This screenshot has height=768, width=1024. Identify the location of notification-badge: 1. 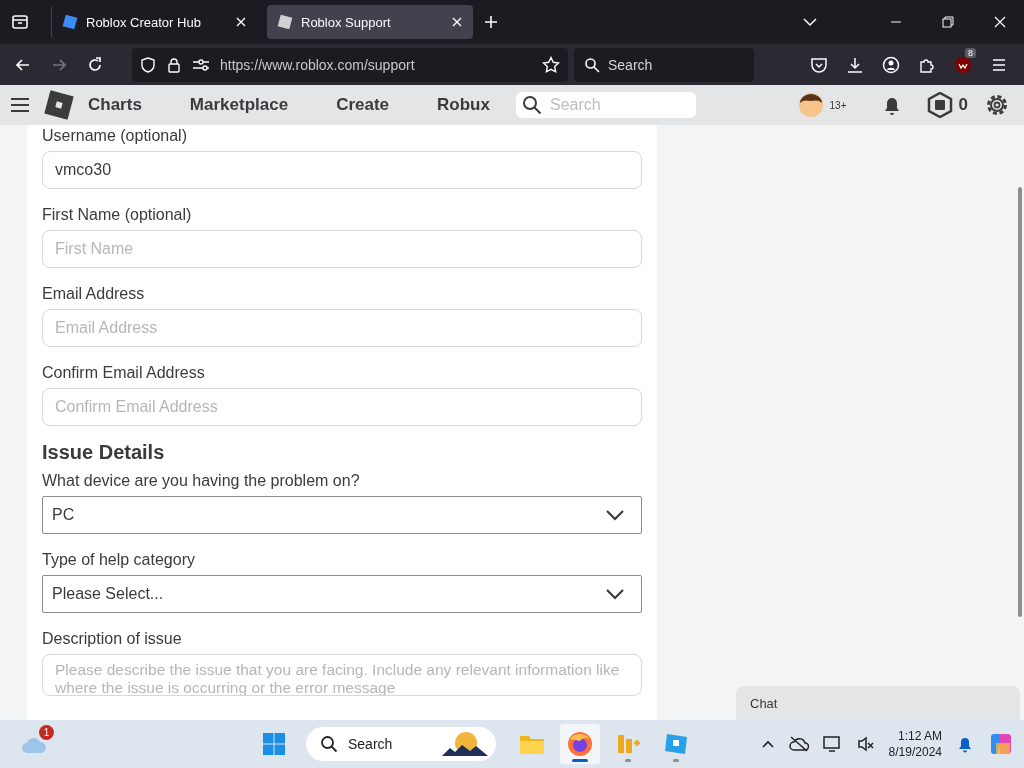
(46, 732).